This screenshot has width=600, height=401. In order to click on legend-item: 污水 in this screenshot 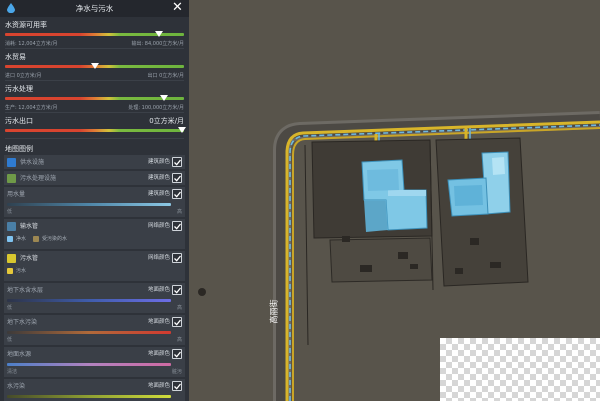, I will do `click(21, 271)`.